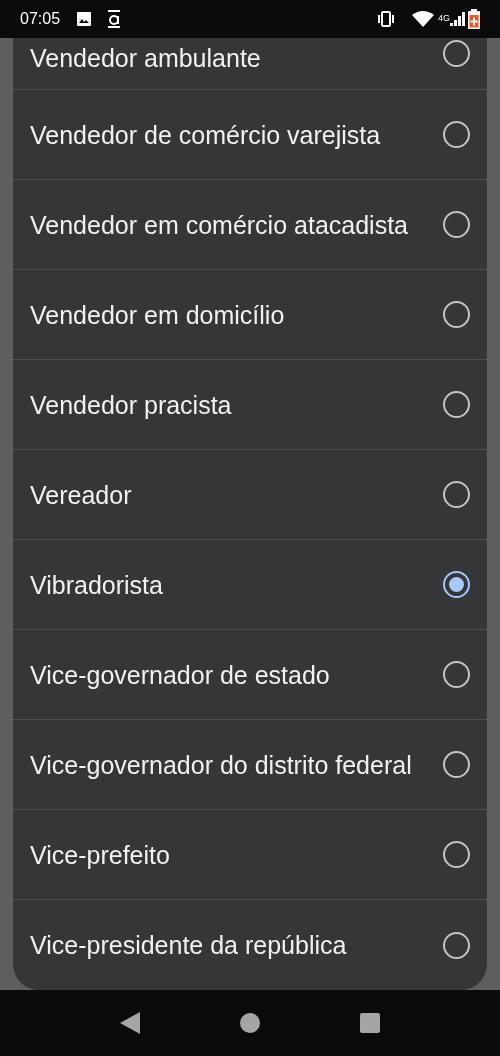 This screenshot has width=500, height=1056. I want to click on option-item: Vice-governador de estado, so click(250, 675).